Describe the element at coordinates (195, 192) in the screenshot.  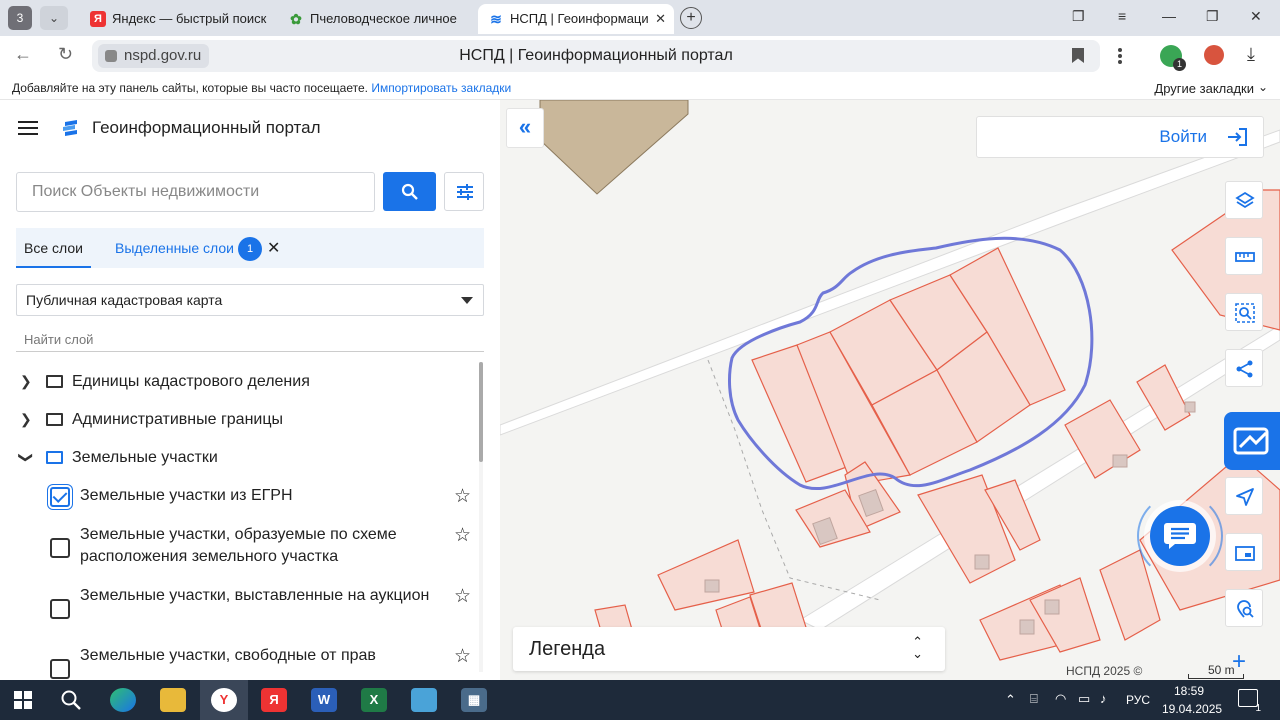
I see `search-input: Поиск Объекты недвижимости` at that location.